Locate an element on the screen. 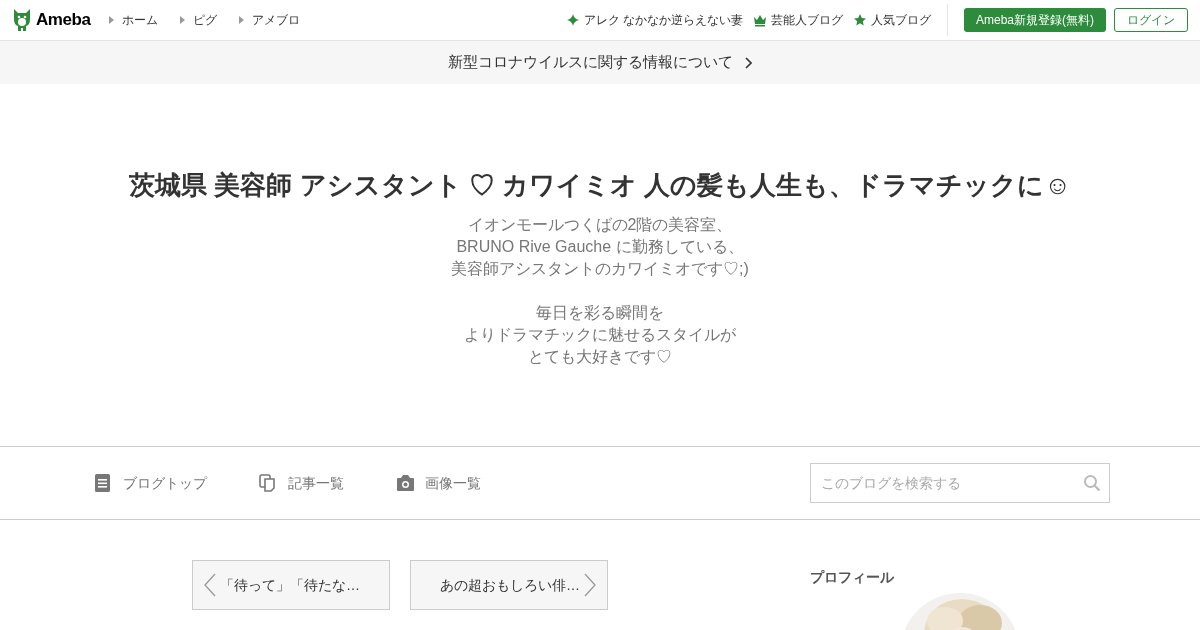 The width and height of the screenshot is (1200, 630). login-button: ログイン is located at coordinates (1151, 20).